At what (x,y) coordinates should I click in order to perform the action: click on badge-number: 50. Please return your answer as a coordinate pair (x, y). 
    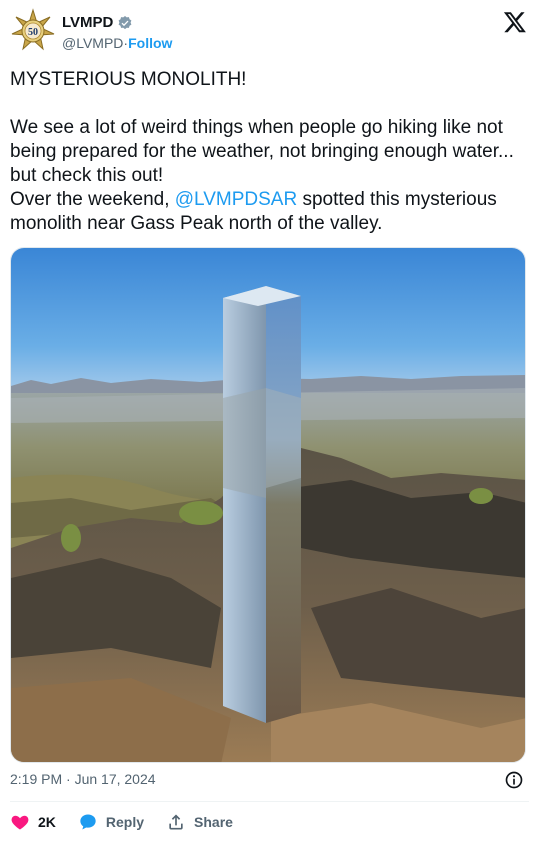
    Looking at the image, I should click on (33, 32).